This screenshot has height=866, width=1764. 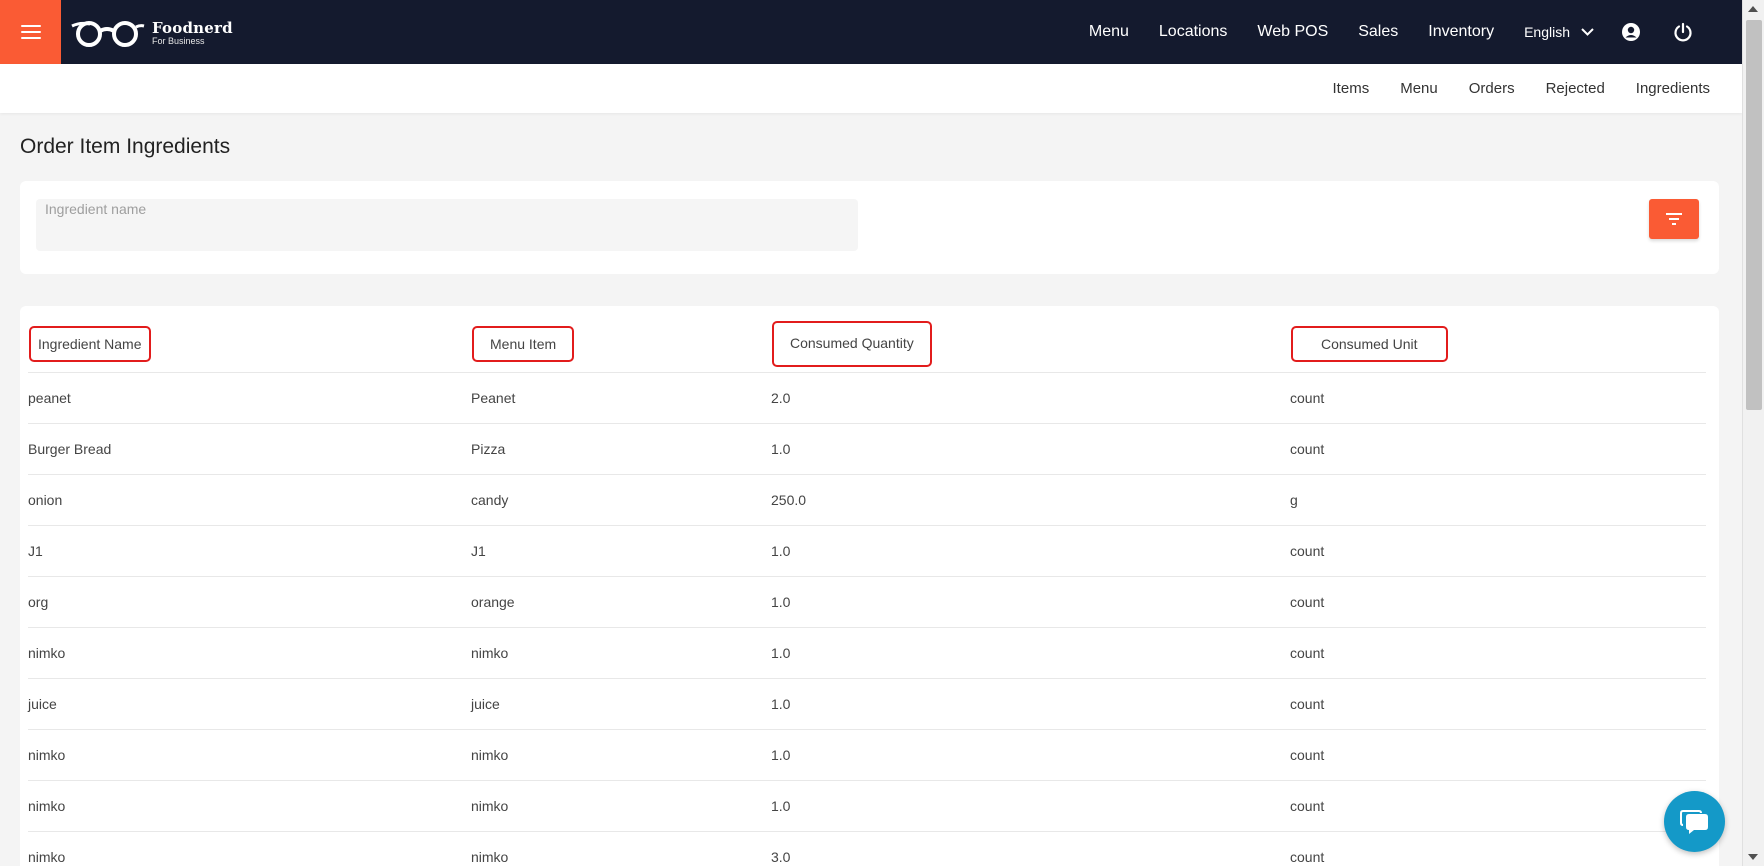 I want to click on scroll-up-arrow, so click(x=1753, y=9).